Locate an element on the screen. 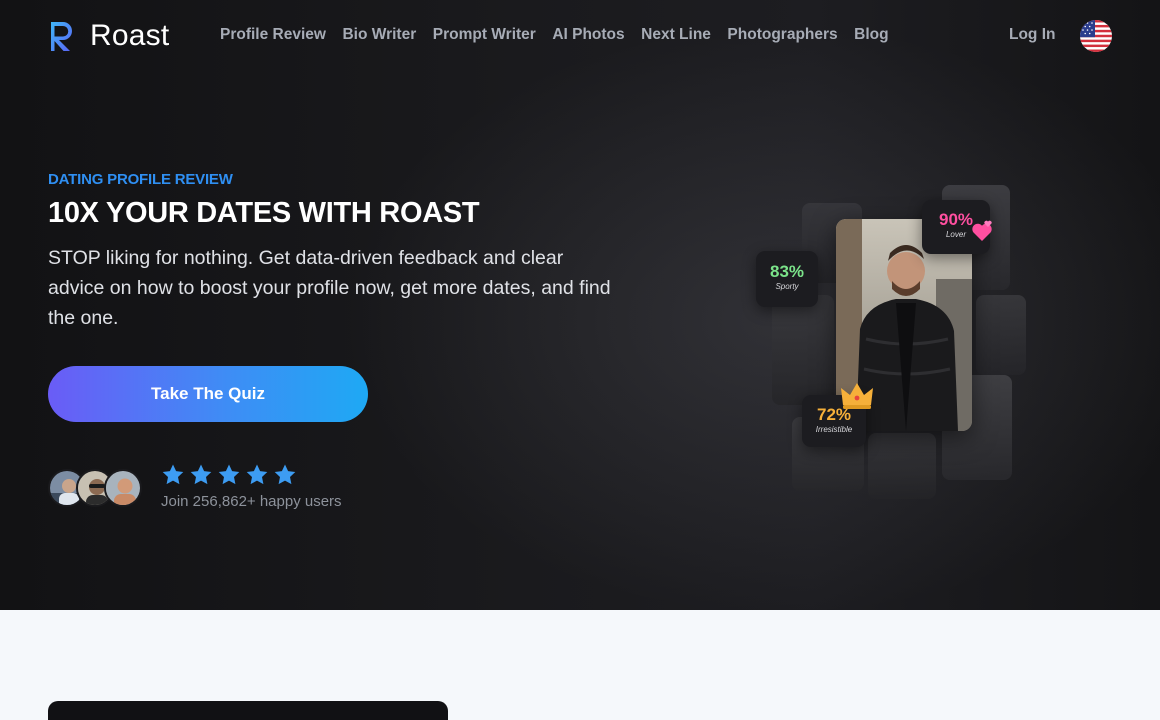  nav-photographers: Photographers is located at coordinates (782, 35).